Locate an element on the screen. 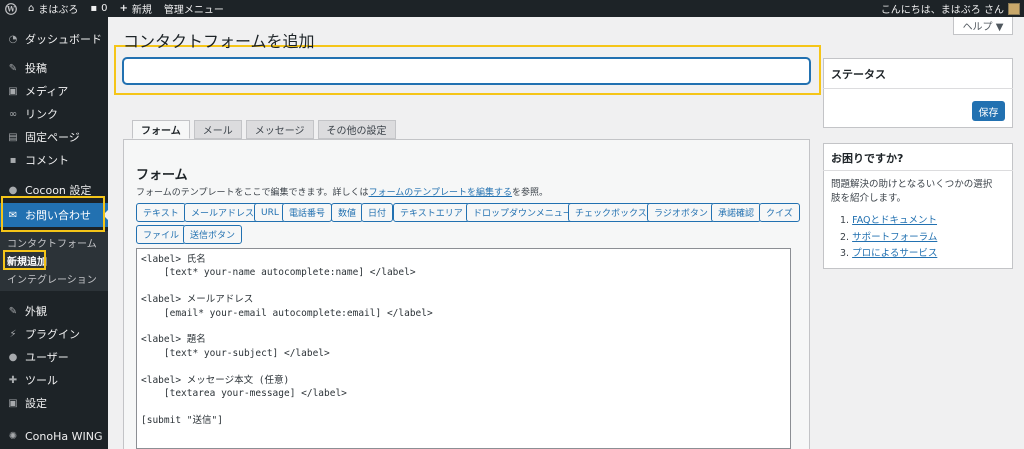 The width and height of the screenshot is (1024, 449). help-link-forum: 2. サポートフォーラム is located at coordinates (888, 236).